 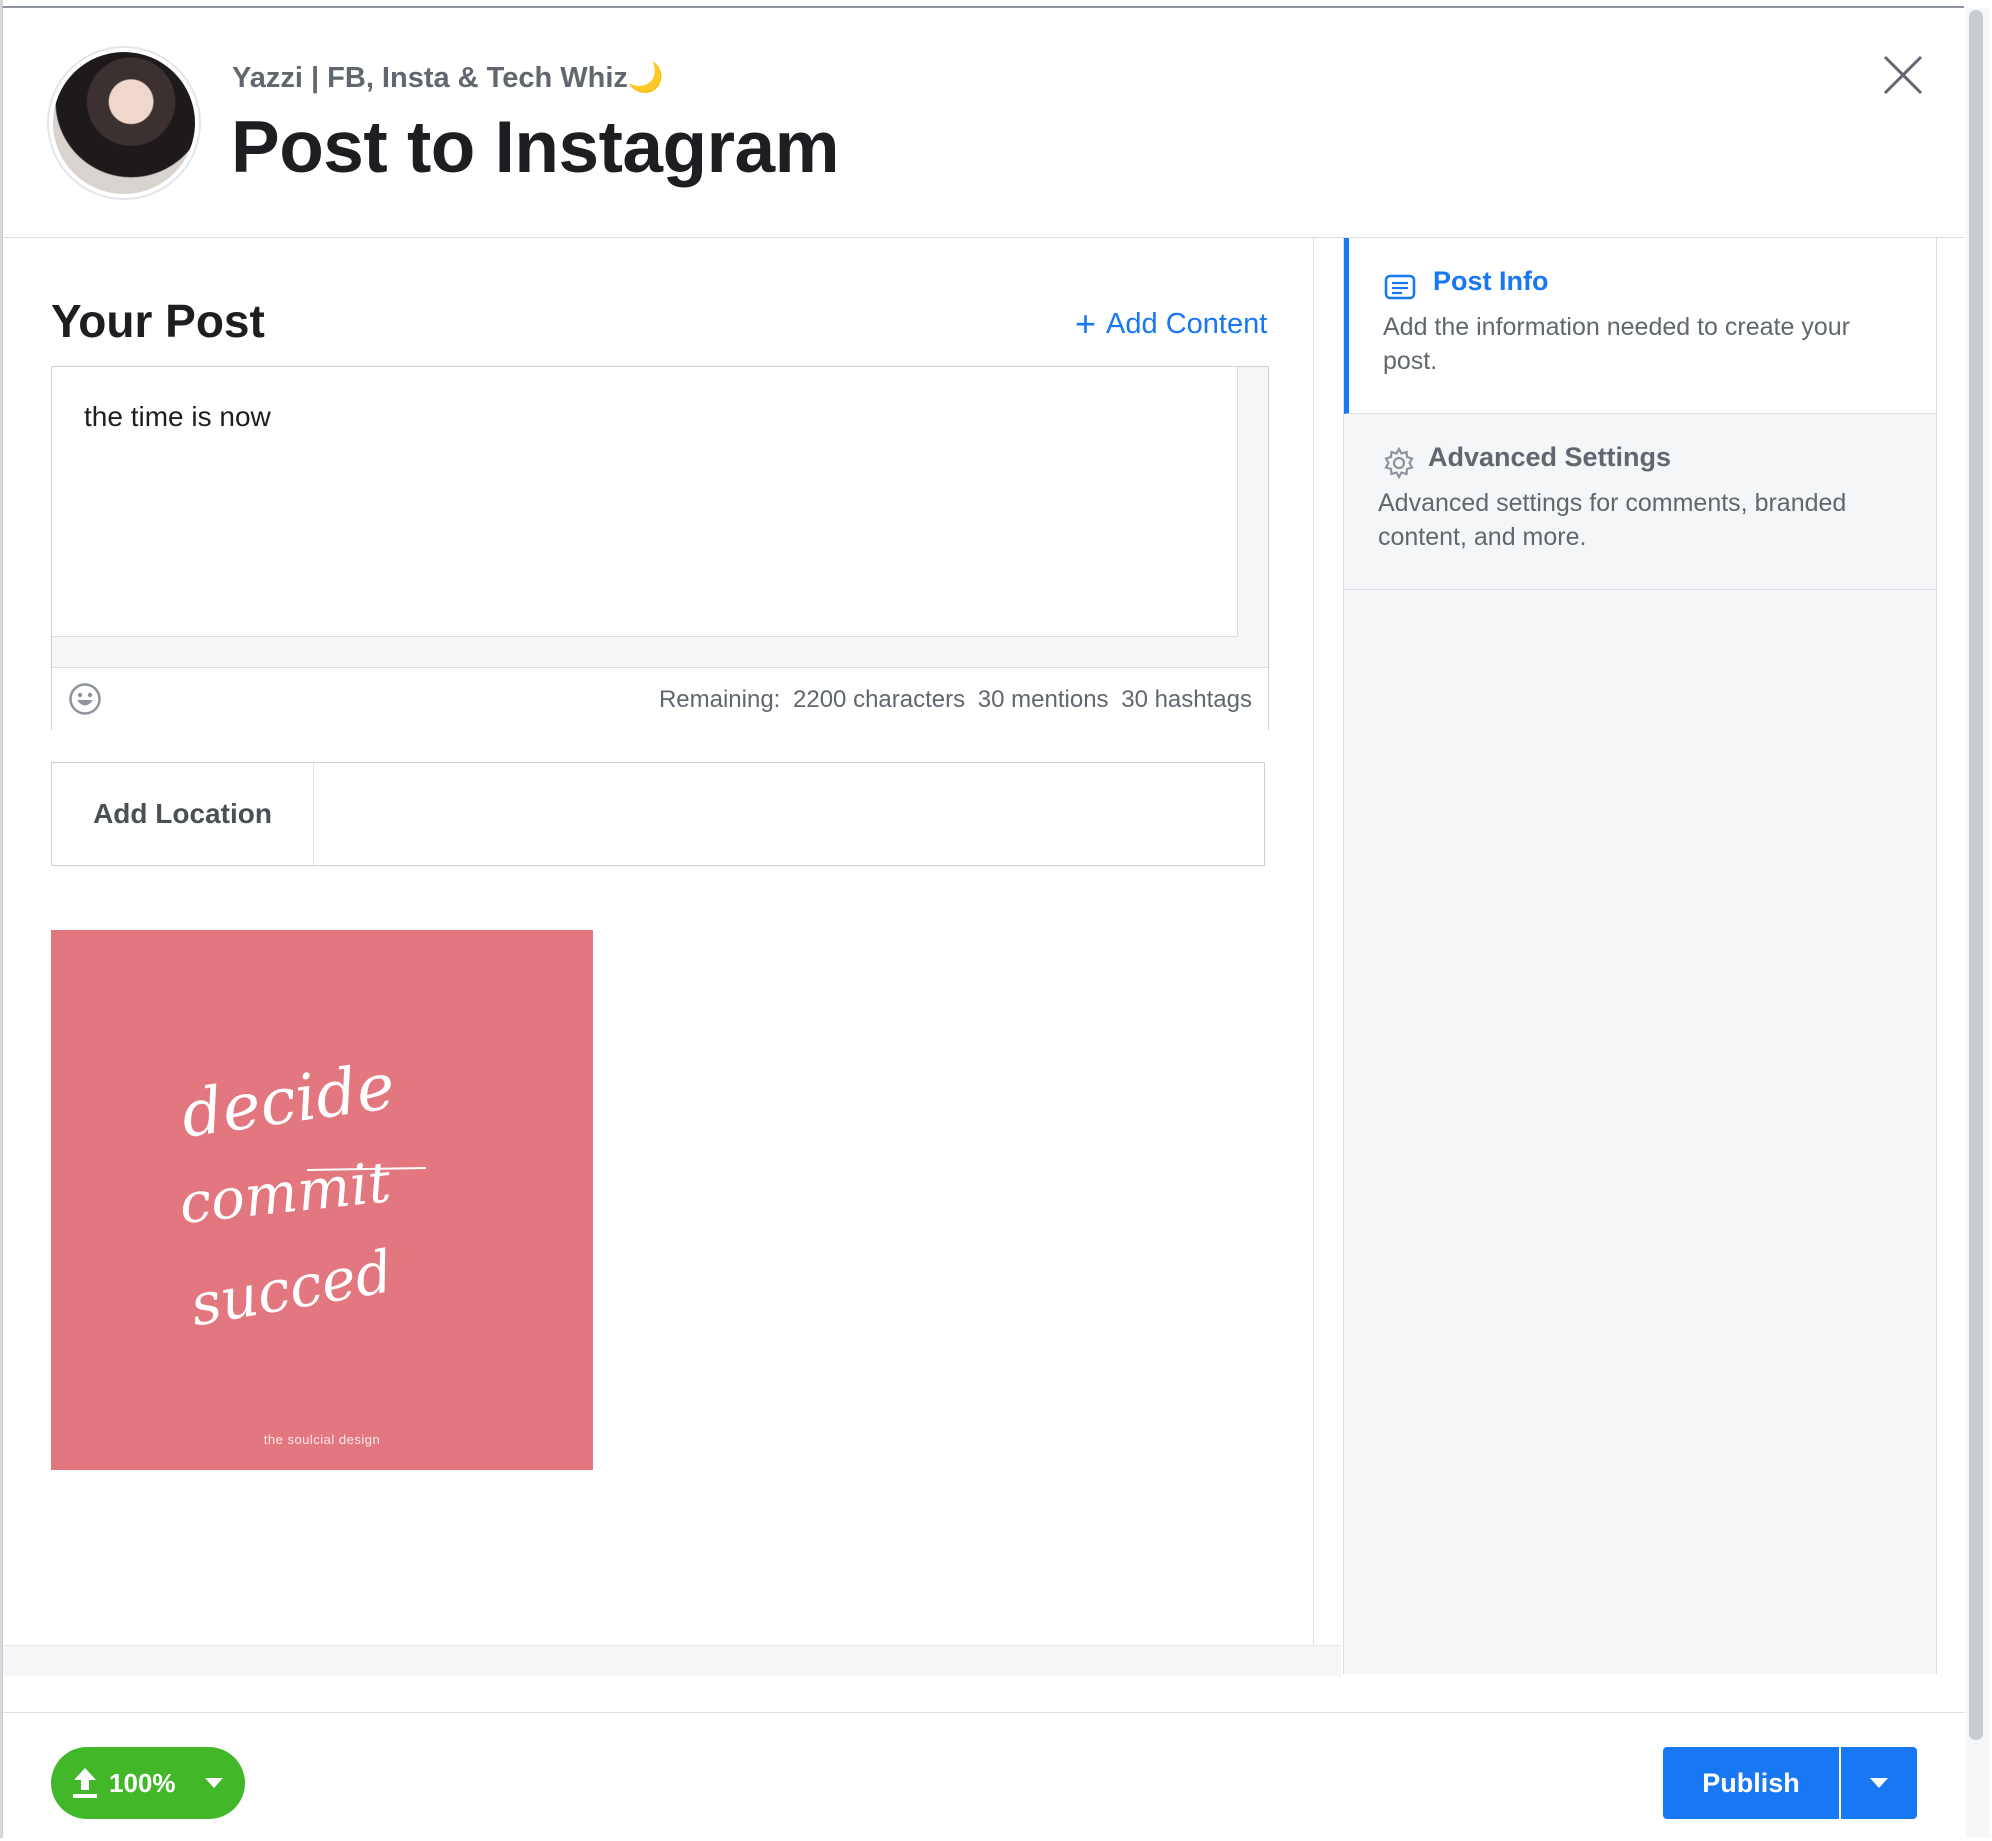 I want to click on publish-button: Publish, so click(x=1751, y=1783).